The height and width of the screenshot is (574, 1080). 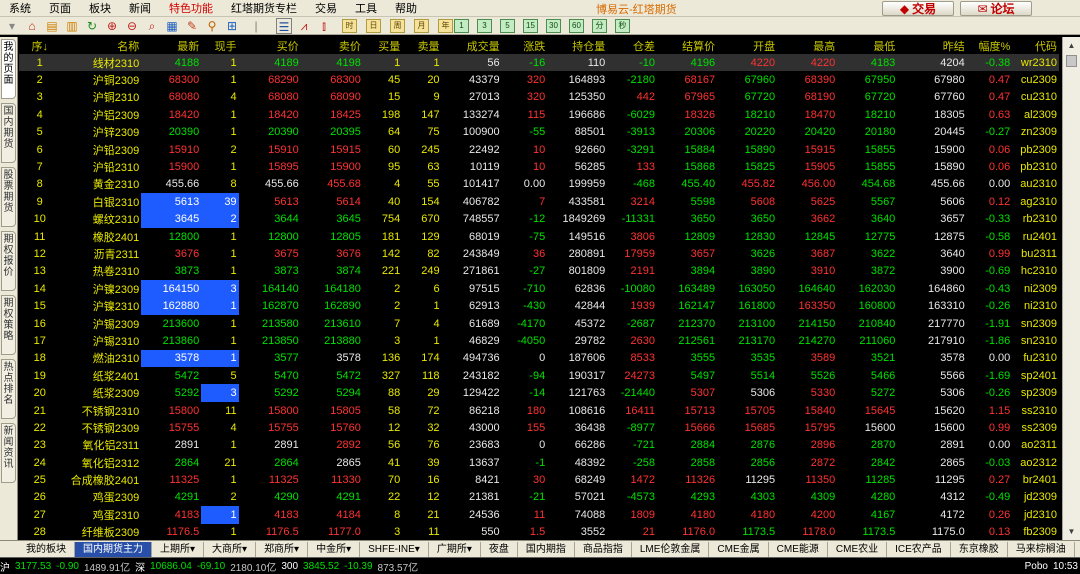 What do you see at coordinates (132, 26) in the screenshot?
I see `zoom-out-icon: ⊖` at bounding box center [132, 26].